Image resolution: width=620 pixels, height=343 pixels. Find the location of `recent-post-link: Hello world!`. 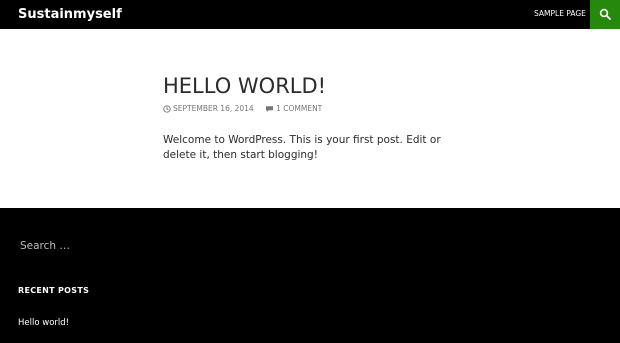

recent-post-link: Hello world! is located at coordinates (43, 323).